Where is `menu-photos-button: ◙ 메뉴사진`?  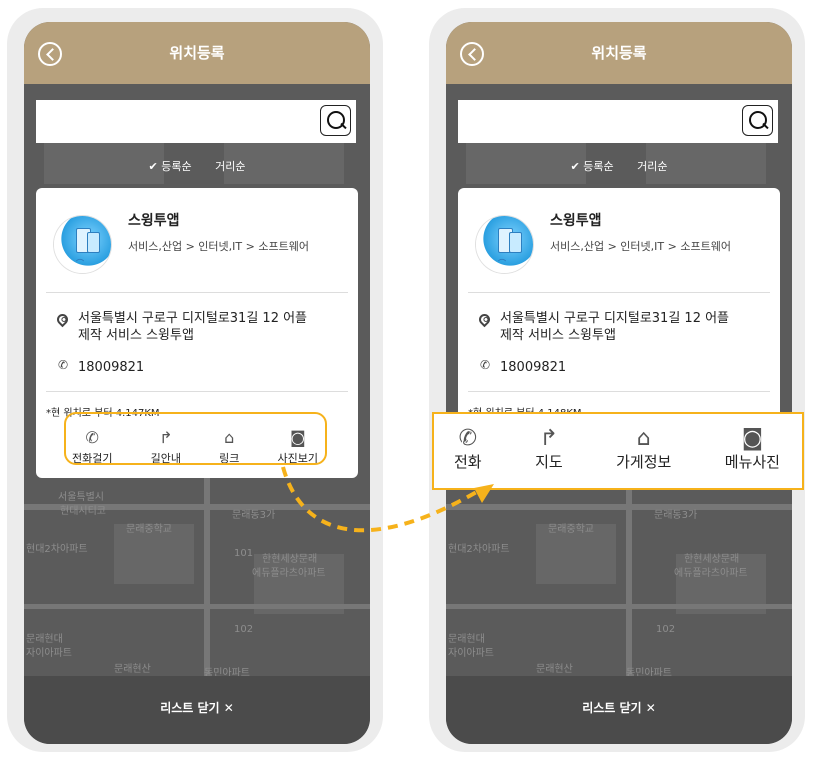 menu-photos-button: ◙ 메뉴사진 is located at coordinates (752, 449).